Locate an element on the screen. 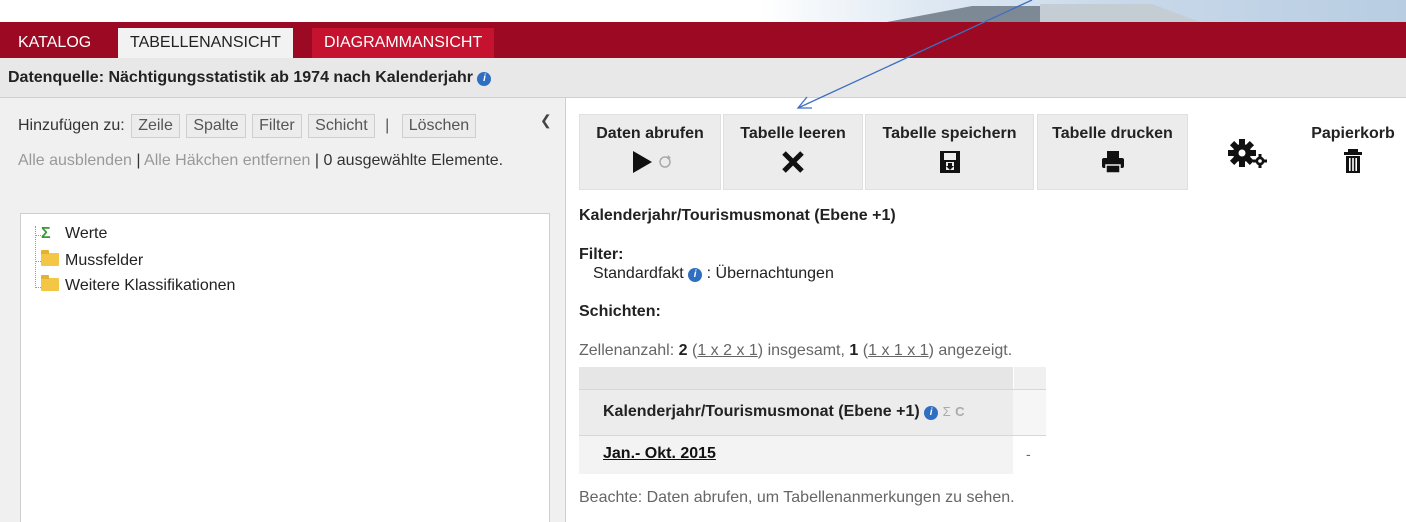 This screenshot has height=522, width=1406. table-cell-value: - is located at coordinates (1028, 454).